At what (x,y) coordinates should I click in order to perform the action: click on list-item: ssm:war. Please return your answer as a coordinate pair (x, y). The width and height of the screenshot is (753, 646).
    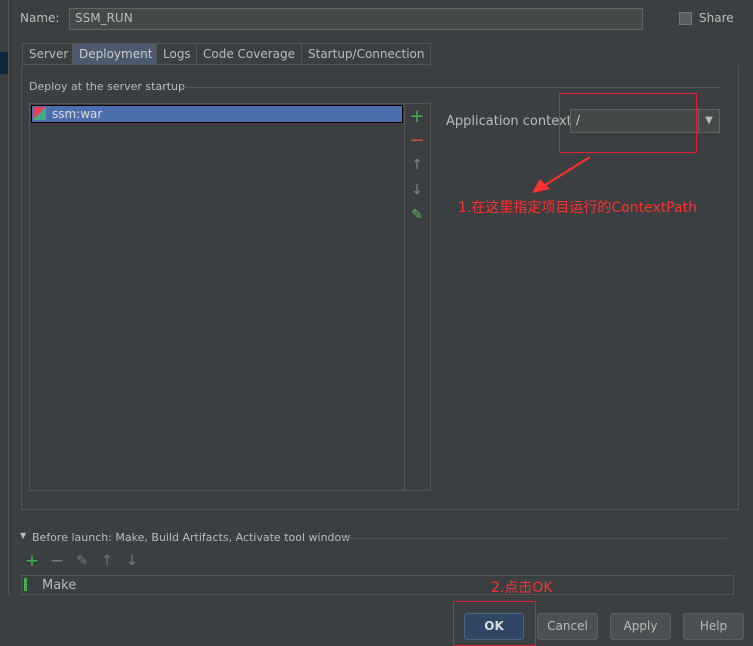
    Looking at the image, I should click on (217, 114).